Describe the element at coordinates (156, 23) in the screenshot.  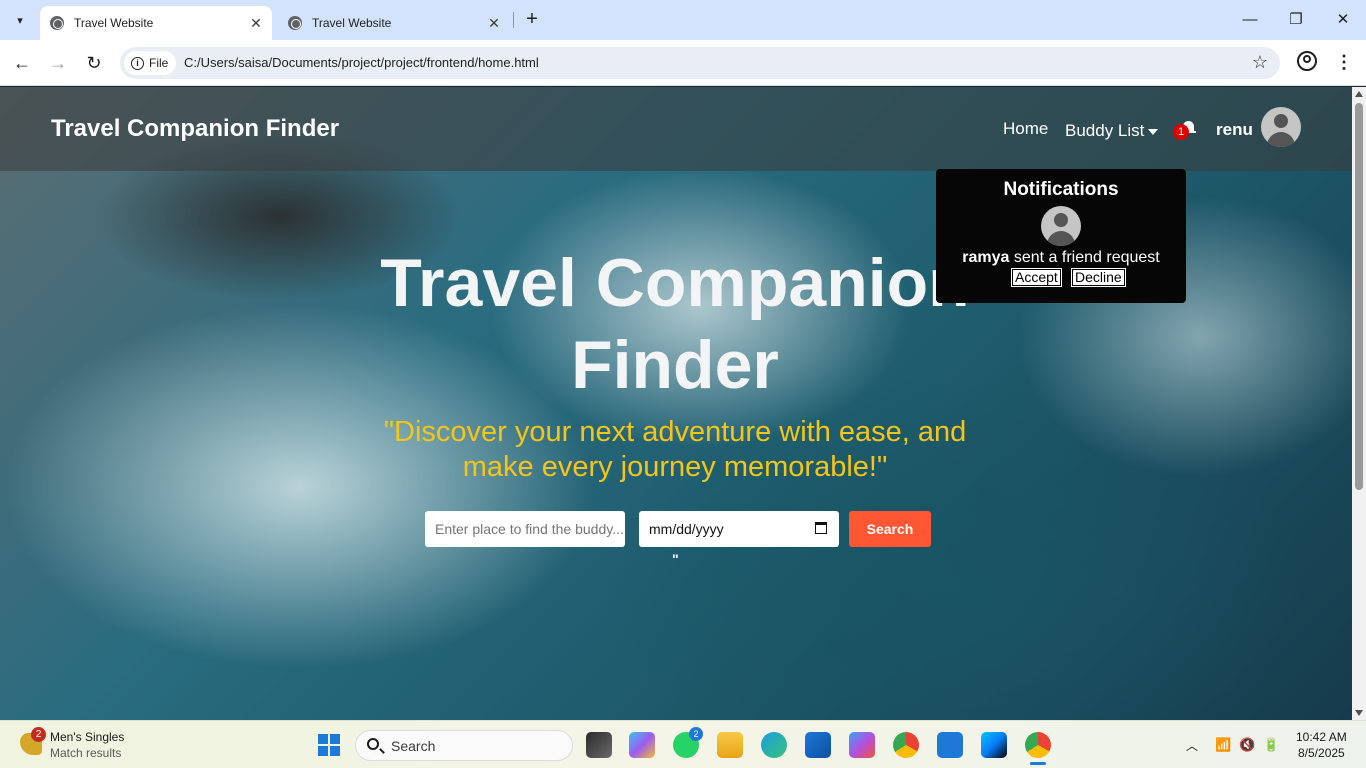
I see `tab-travel-website-active: Travel Website ✕` at that location.